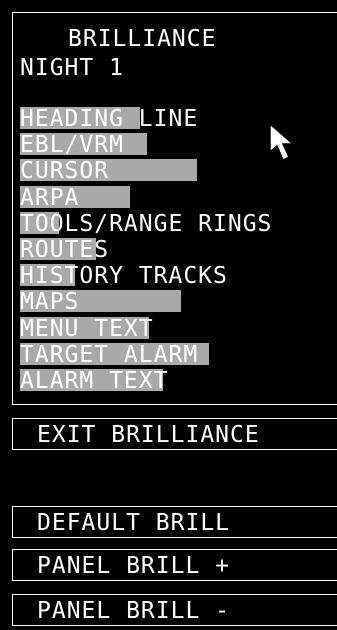 The width and height of the screenshot is (337, 630). What do you see at coordinates (109, 119) in the screenshot?
I see `brilliance-item-label: HEADING LINE` at bounding box center [109, 119].